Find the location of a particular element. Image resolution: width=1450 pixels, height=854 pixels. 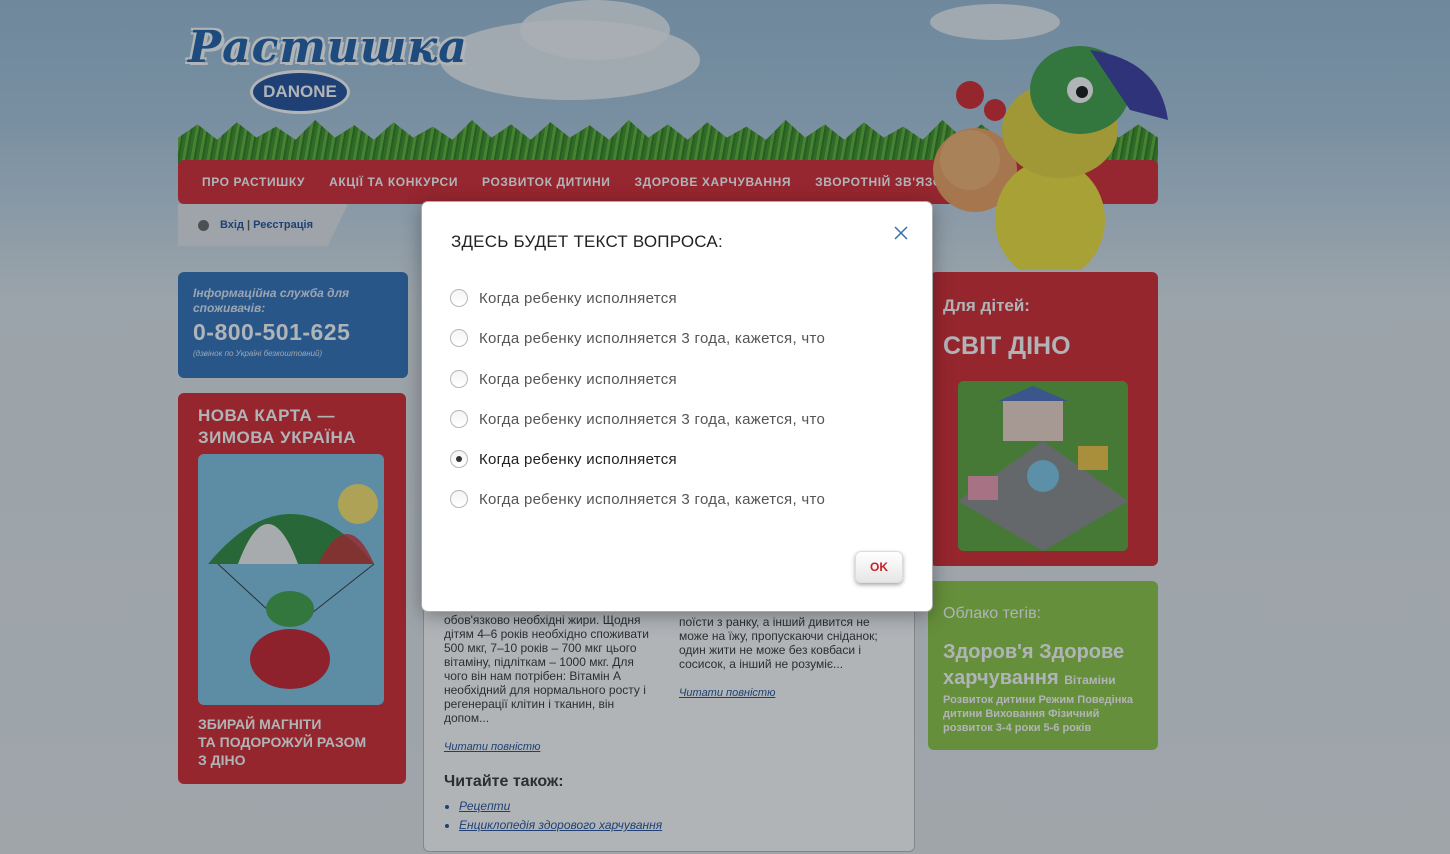

answer-option-1: Когда ребенку исполняется is located at coordinates (563, 298).